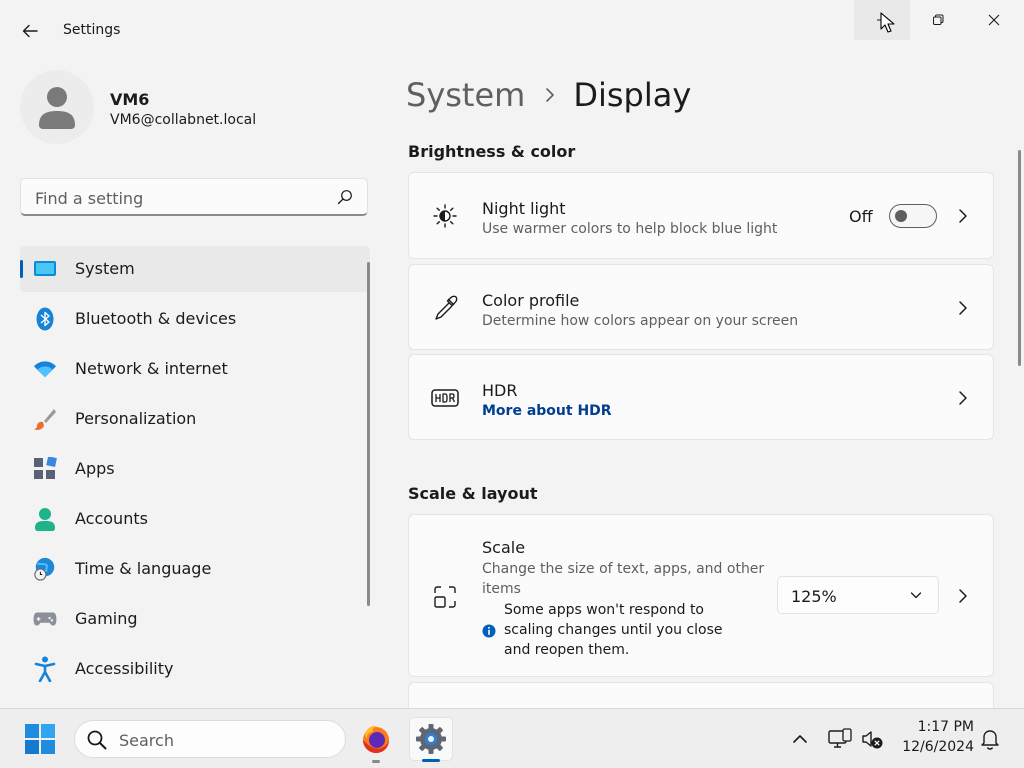 This screenshot has height=768, width=1024. Describe the element at coordinates (45, 569) in the screenshot. I see `globe-clock-icon` at that location.